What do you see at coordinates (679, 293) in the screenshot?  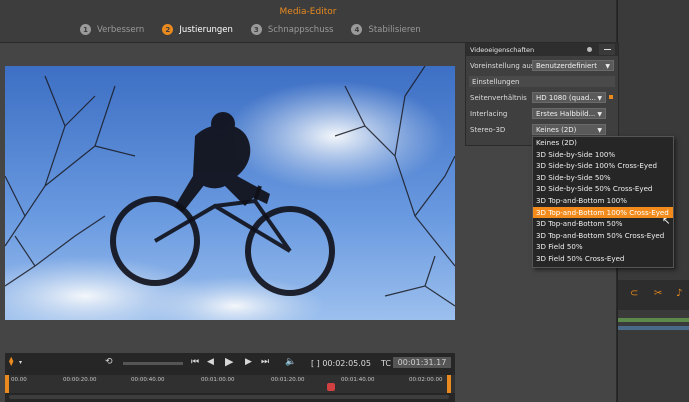 I see `audio-icon: ♪` at bounding box center [679, 293].